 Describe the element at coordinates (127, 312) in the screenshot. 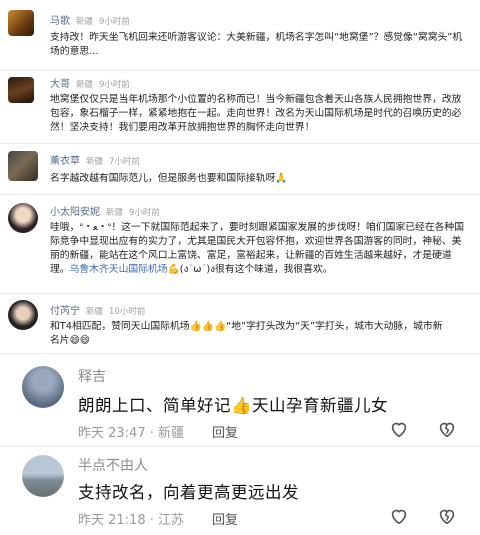

I see `comment-time: 10小时前` at that location.